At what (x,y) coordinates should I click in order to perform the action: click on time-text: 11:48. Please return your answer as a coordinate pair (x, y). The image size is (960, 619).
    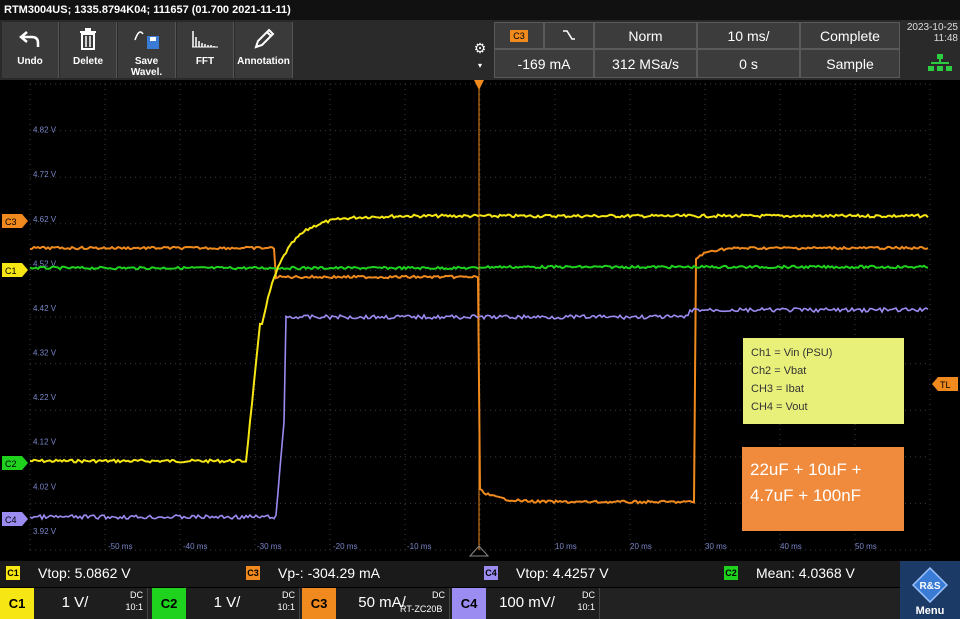
    Looking at the image, I should click on (945, 38).